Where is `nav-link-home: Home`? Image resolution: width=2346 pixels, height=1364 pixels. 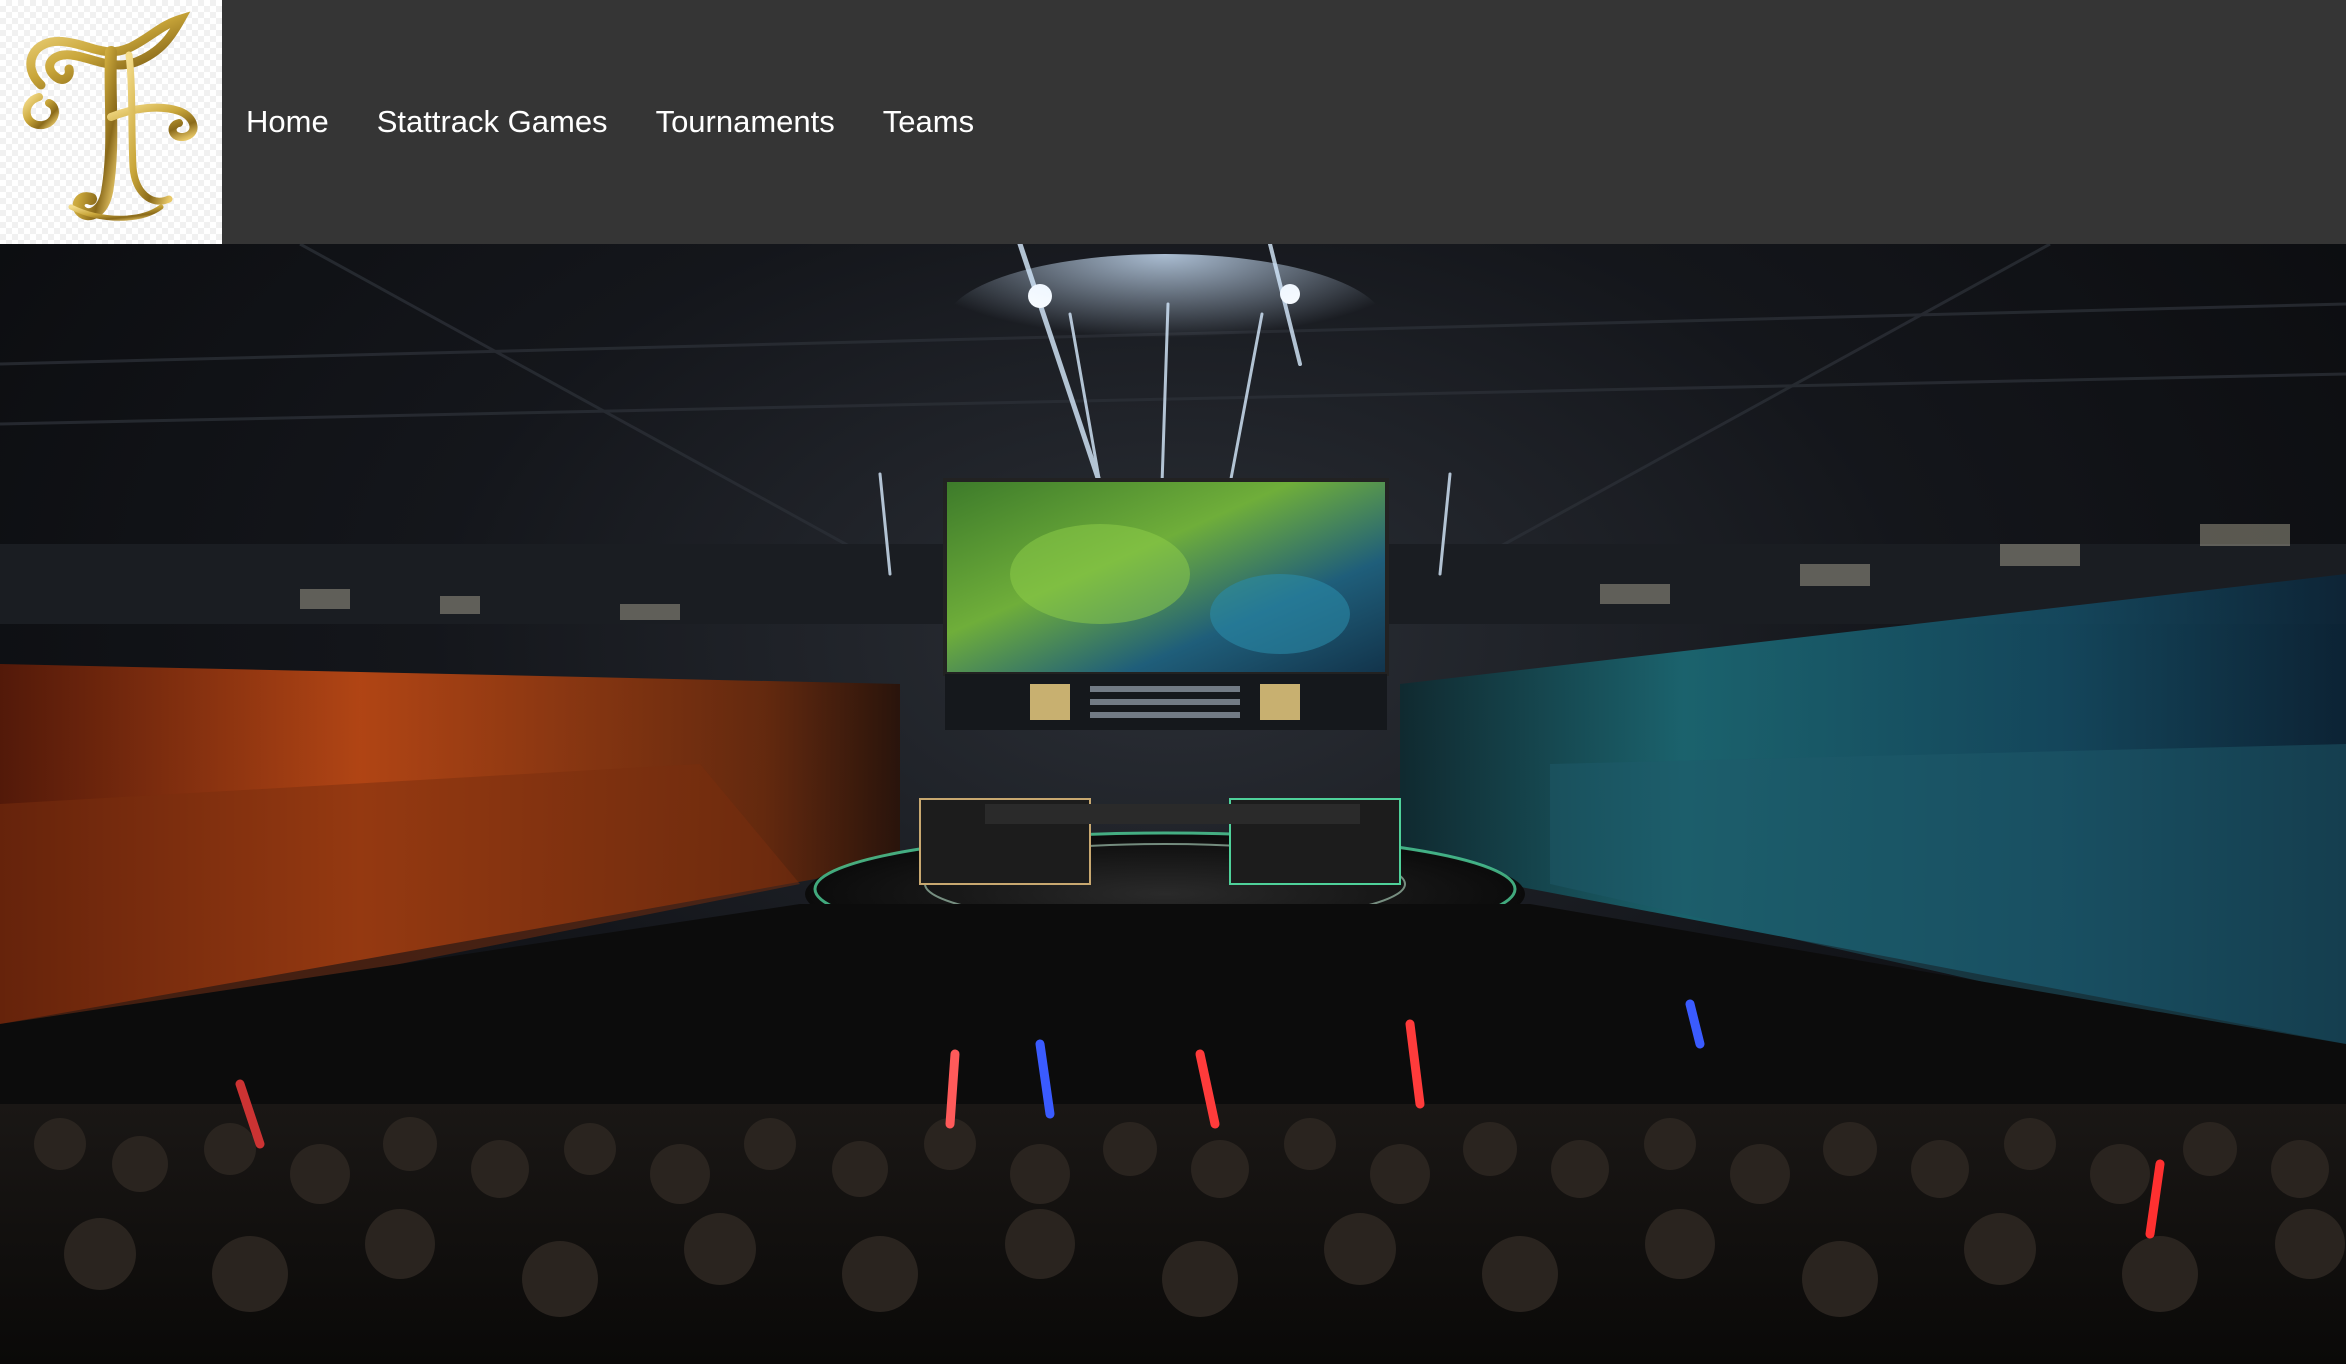 nav-link-home: Home is located at coordinates (287, 122).